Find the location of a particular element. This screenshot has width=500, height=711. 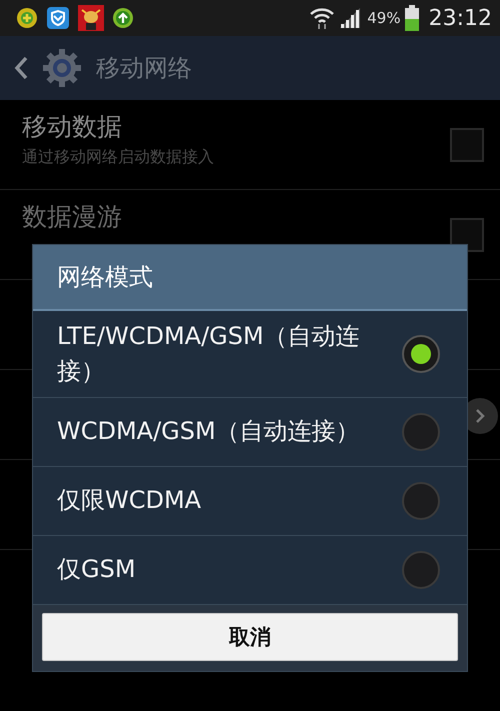

app-icon is located at coordinates (27, 18).